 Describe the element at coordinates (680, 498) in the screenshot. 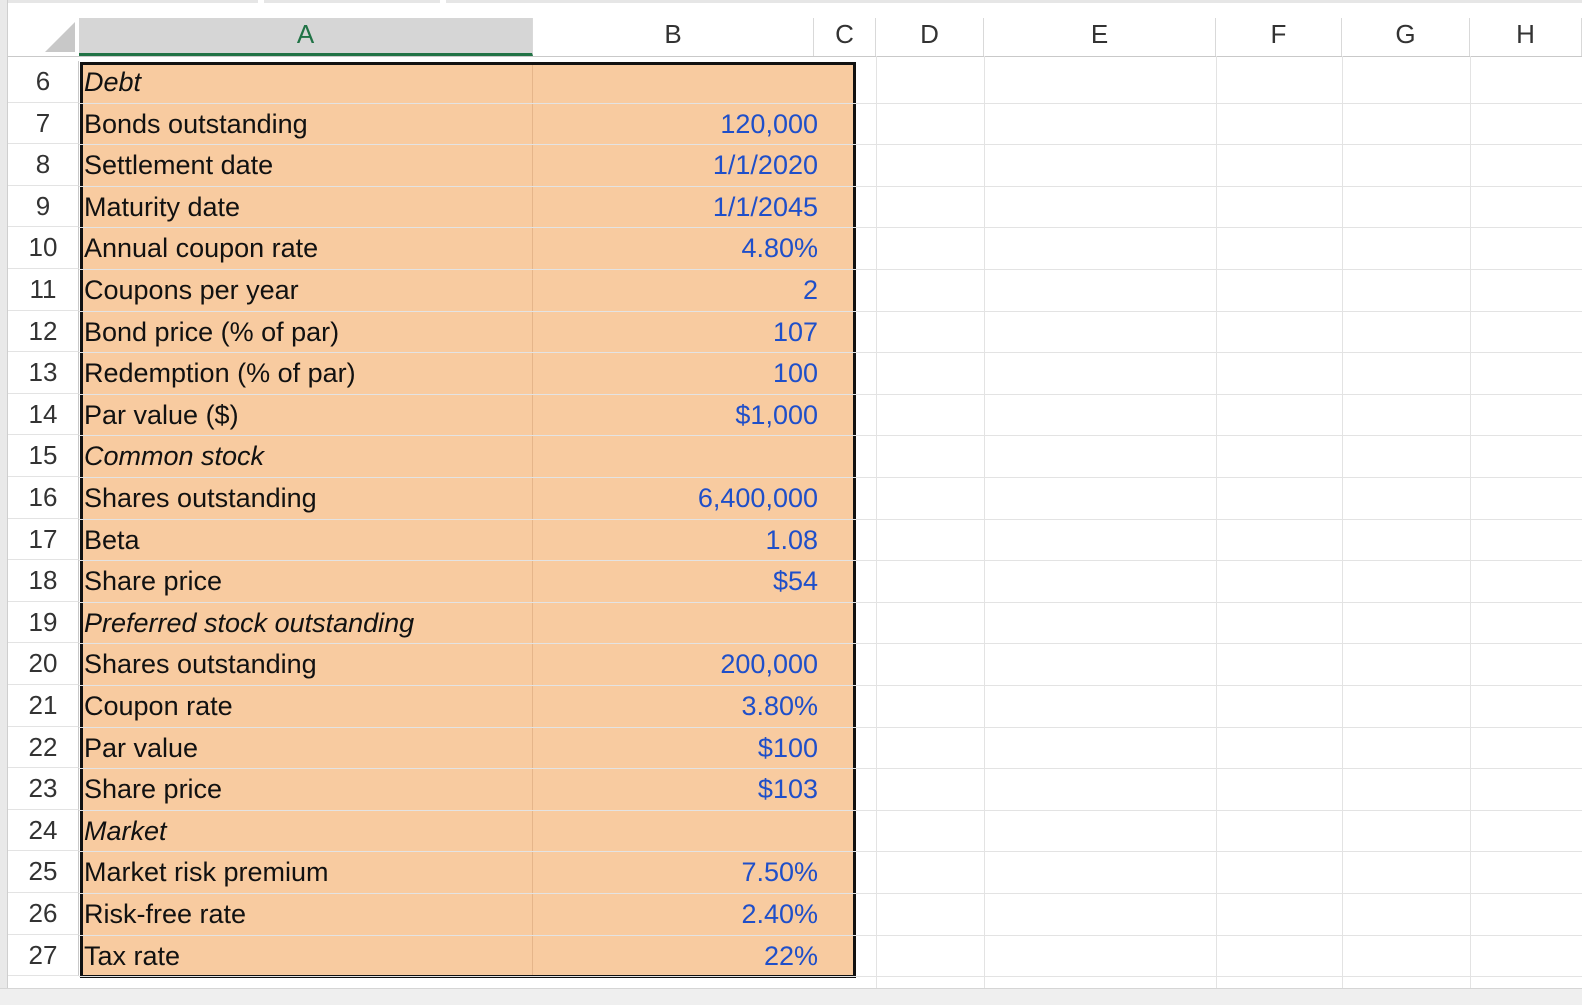

I see `value-cell: 6,400,000` at that location.